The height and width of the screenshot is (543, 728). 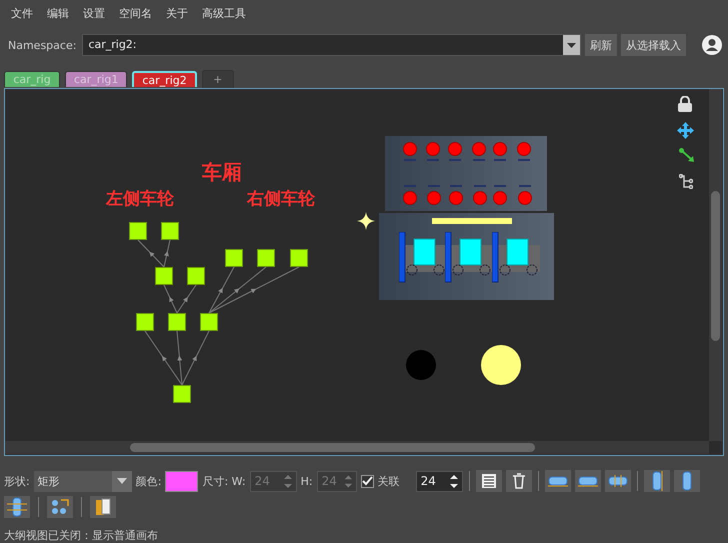 I want to click on toolbar-button: 从选择载入, so click(x=653, y=45).